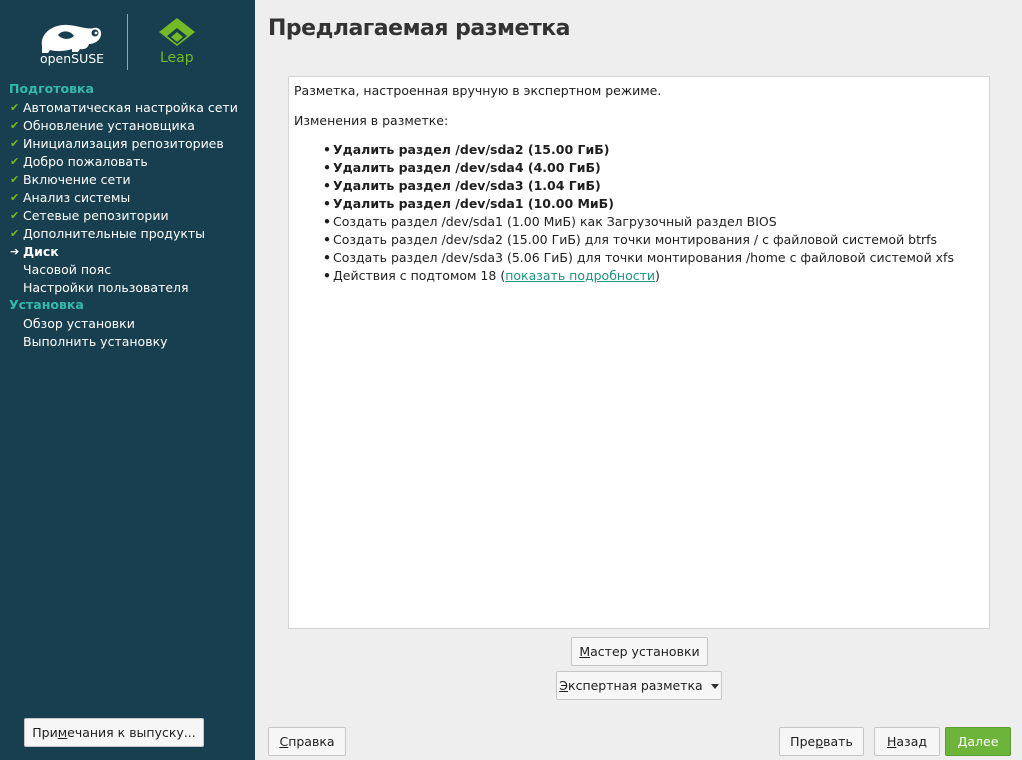  What do you see at coordinates (585, 651) in the screenshot?
I see `guided-mnemonic: М` at bounding box center [585, 651].